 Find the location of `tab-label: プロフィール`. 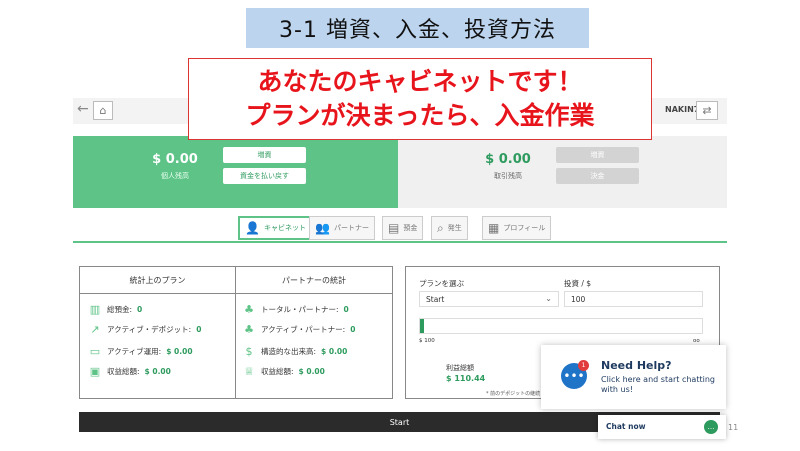

tab-label: プロフィール is located at coordinates (524, 228).